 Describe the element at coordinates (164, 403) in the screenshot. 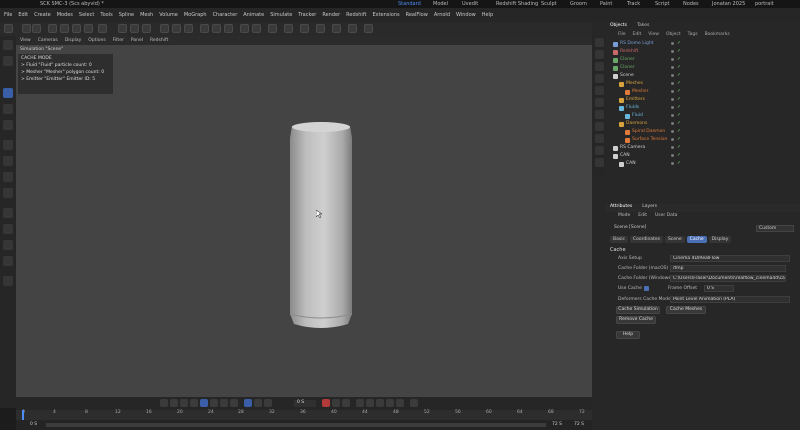

I see `goto-start-icon` at that location.